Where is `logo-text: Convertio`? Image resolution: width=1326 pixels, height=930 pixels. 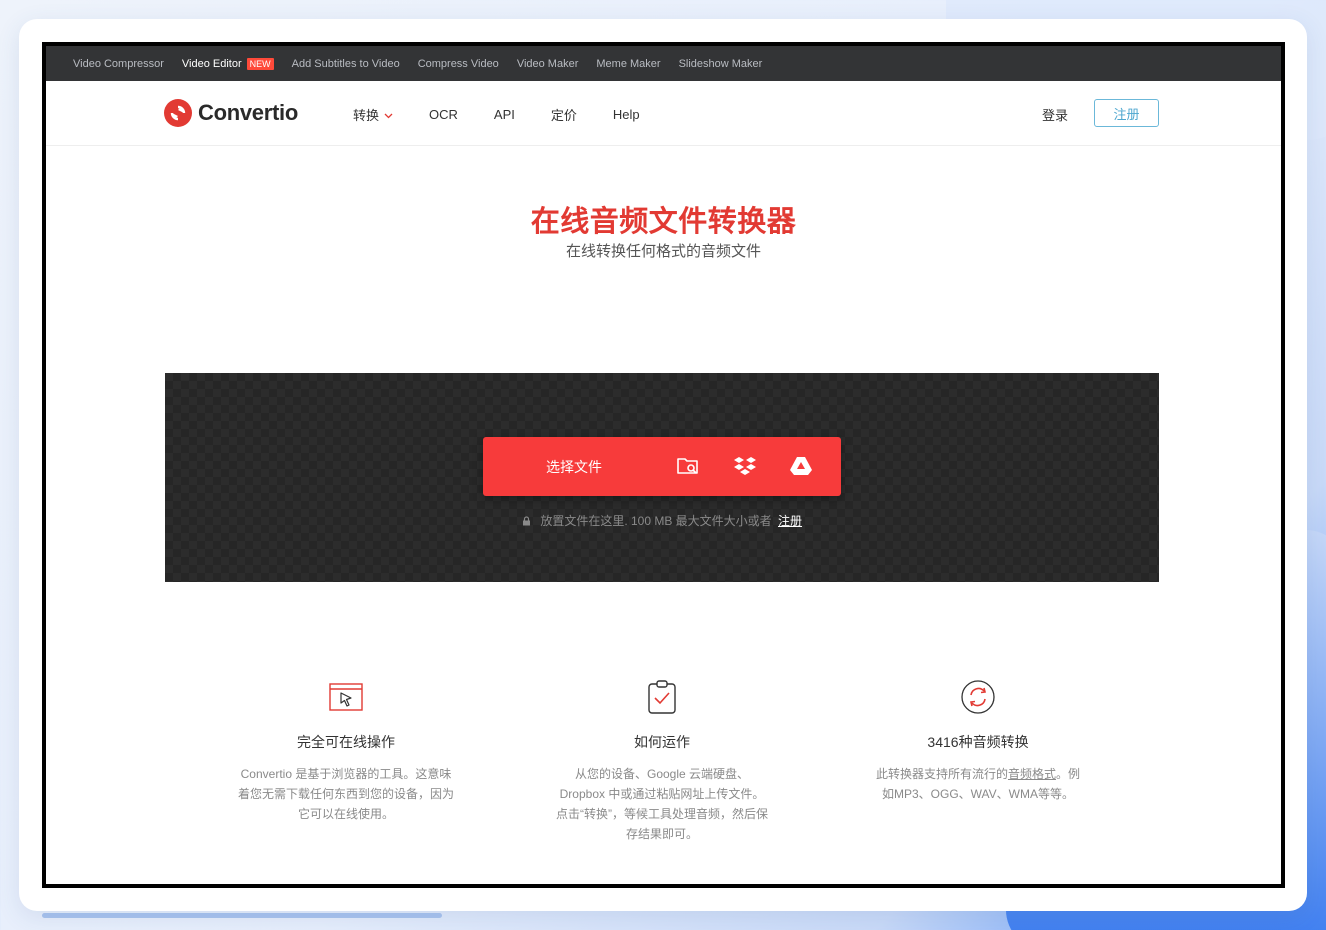
logo-text: Convertio is located at coordinates (248, 112).